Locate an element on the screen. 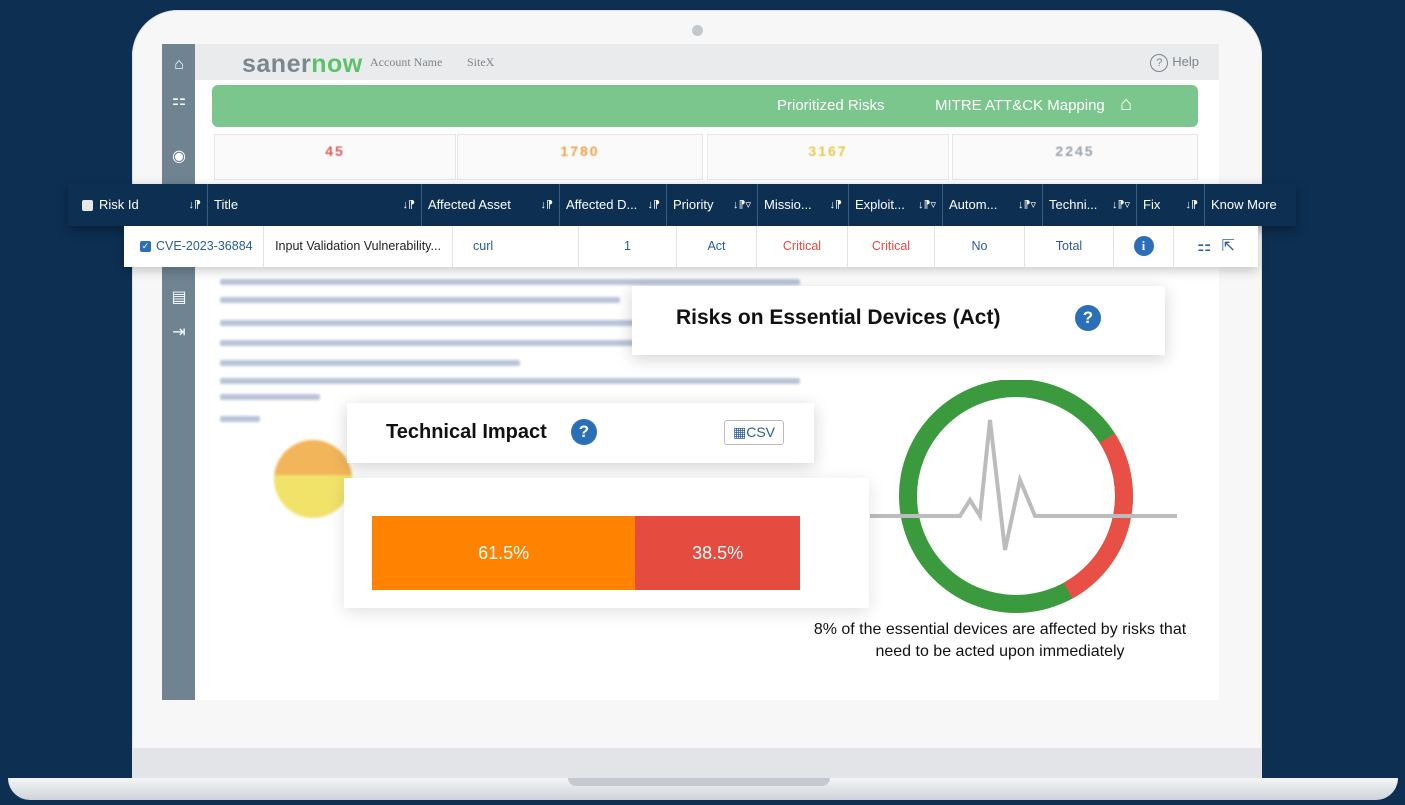 The width and height of the screenshot is (1405, 805). help-icon: ? is located at coordinates (1159, 63).